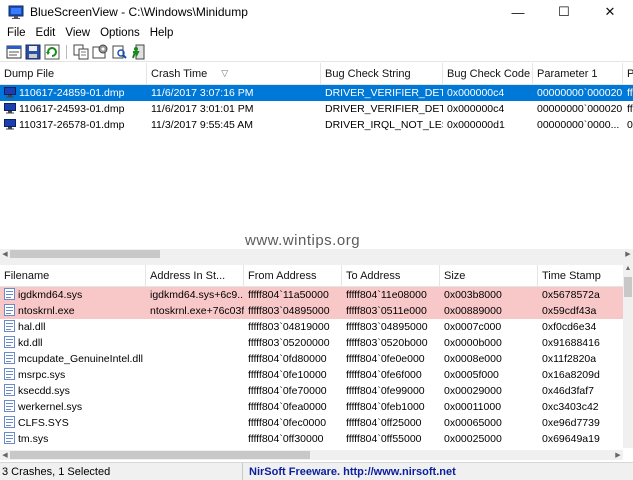  I want to click on properties-icon, so click(14, 52).